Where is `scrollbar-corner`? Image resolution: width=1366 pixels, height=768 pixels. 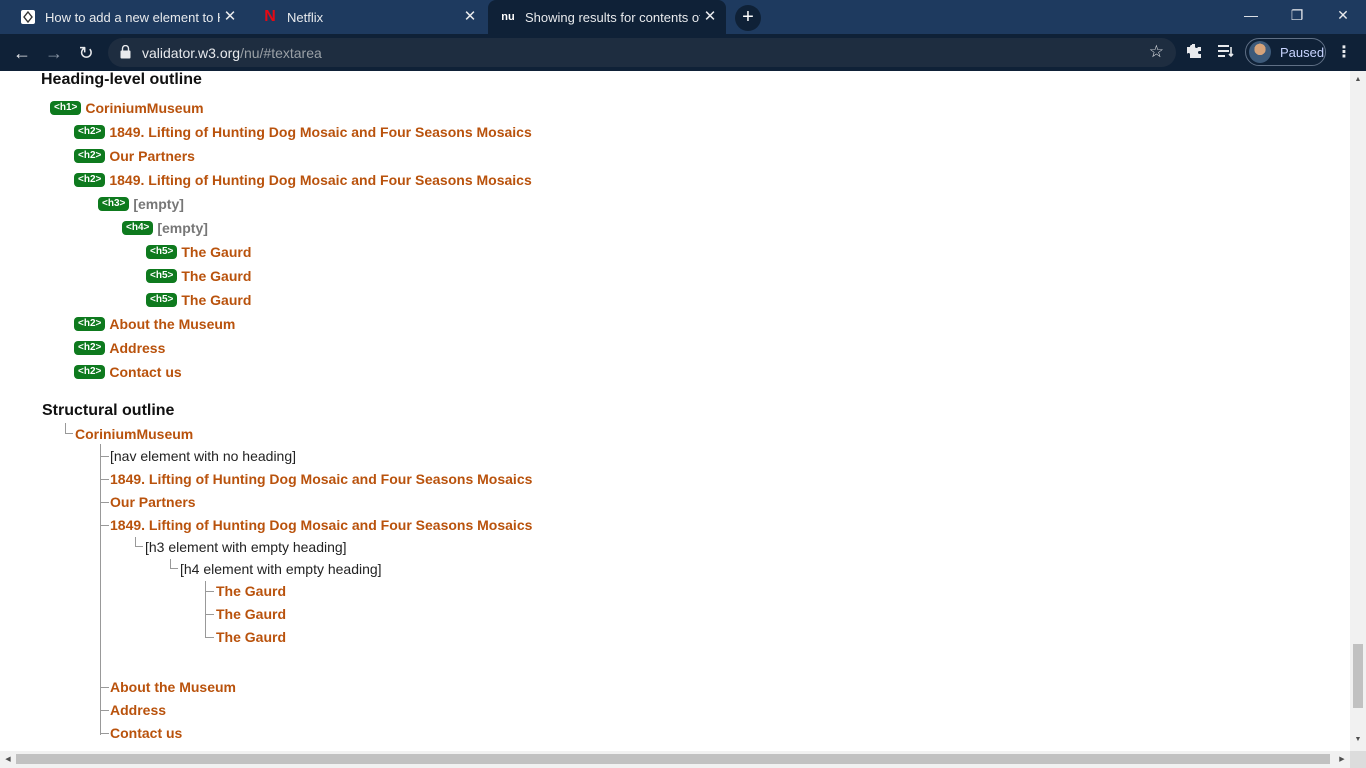
scrollbar-corner is located at coordinates (1358, 759).